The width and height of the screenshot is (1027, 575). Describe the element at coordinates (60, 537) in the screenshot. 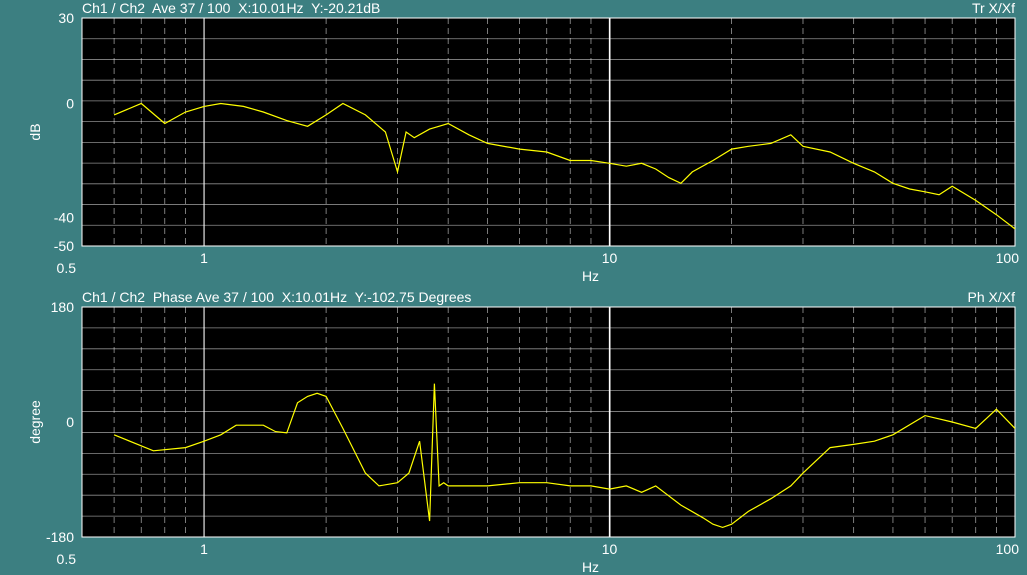

I see `y-tick-label: -180` at that location.